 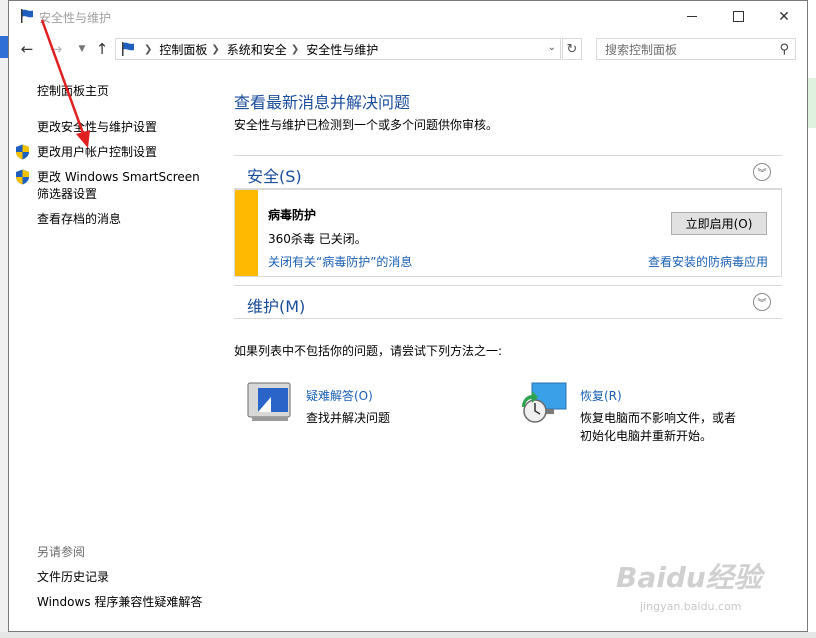 I want to click on search-input, so click(x=685, y=50).